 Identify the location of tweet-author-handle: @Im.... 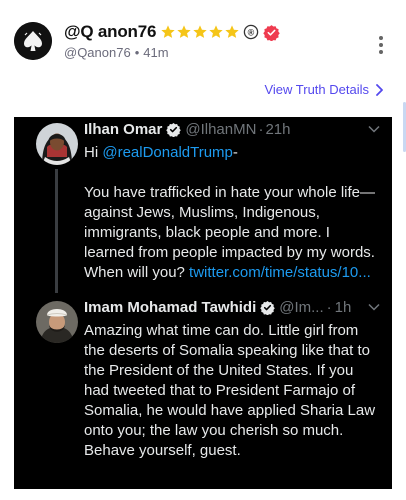
(301, 307).